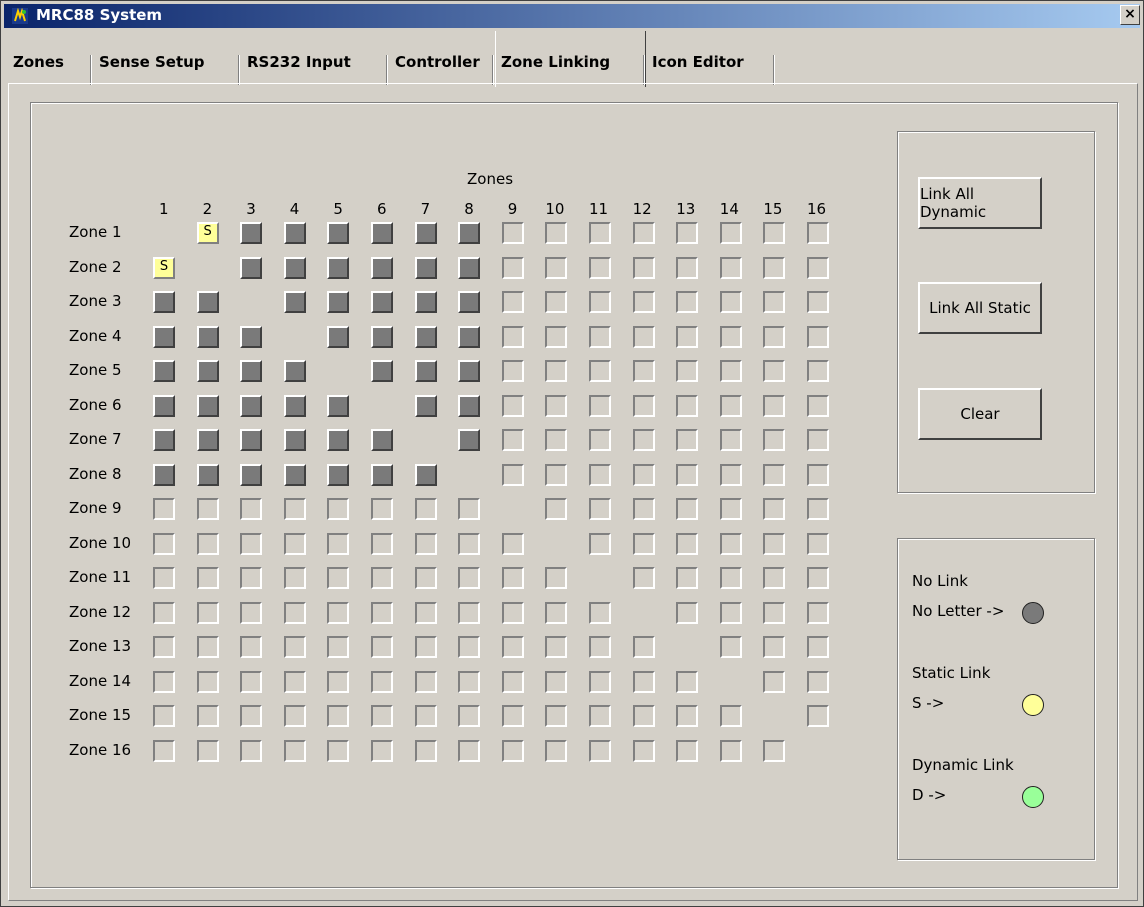 The height and width of the screenshot is (907, 1144). What do you see at coordinates (299, 62) in the screenshot?
I see `tab-rs232-input: RS232 Input` at bounding box center [299, 62].